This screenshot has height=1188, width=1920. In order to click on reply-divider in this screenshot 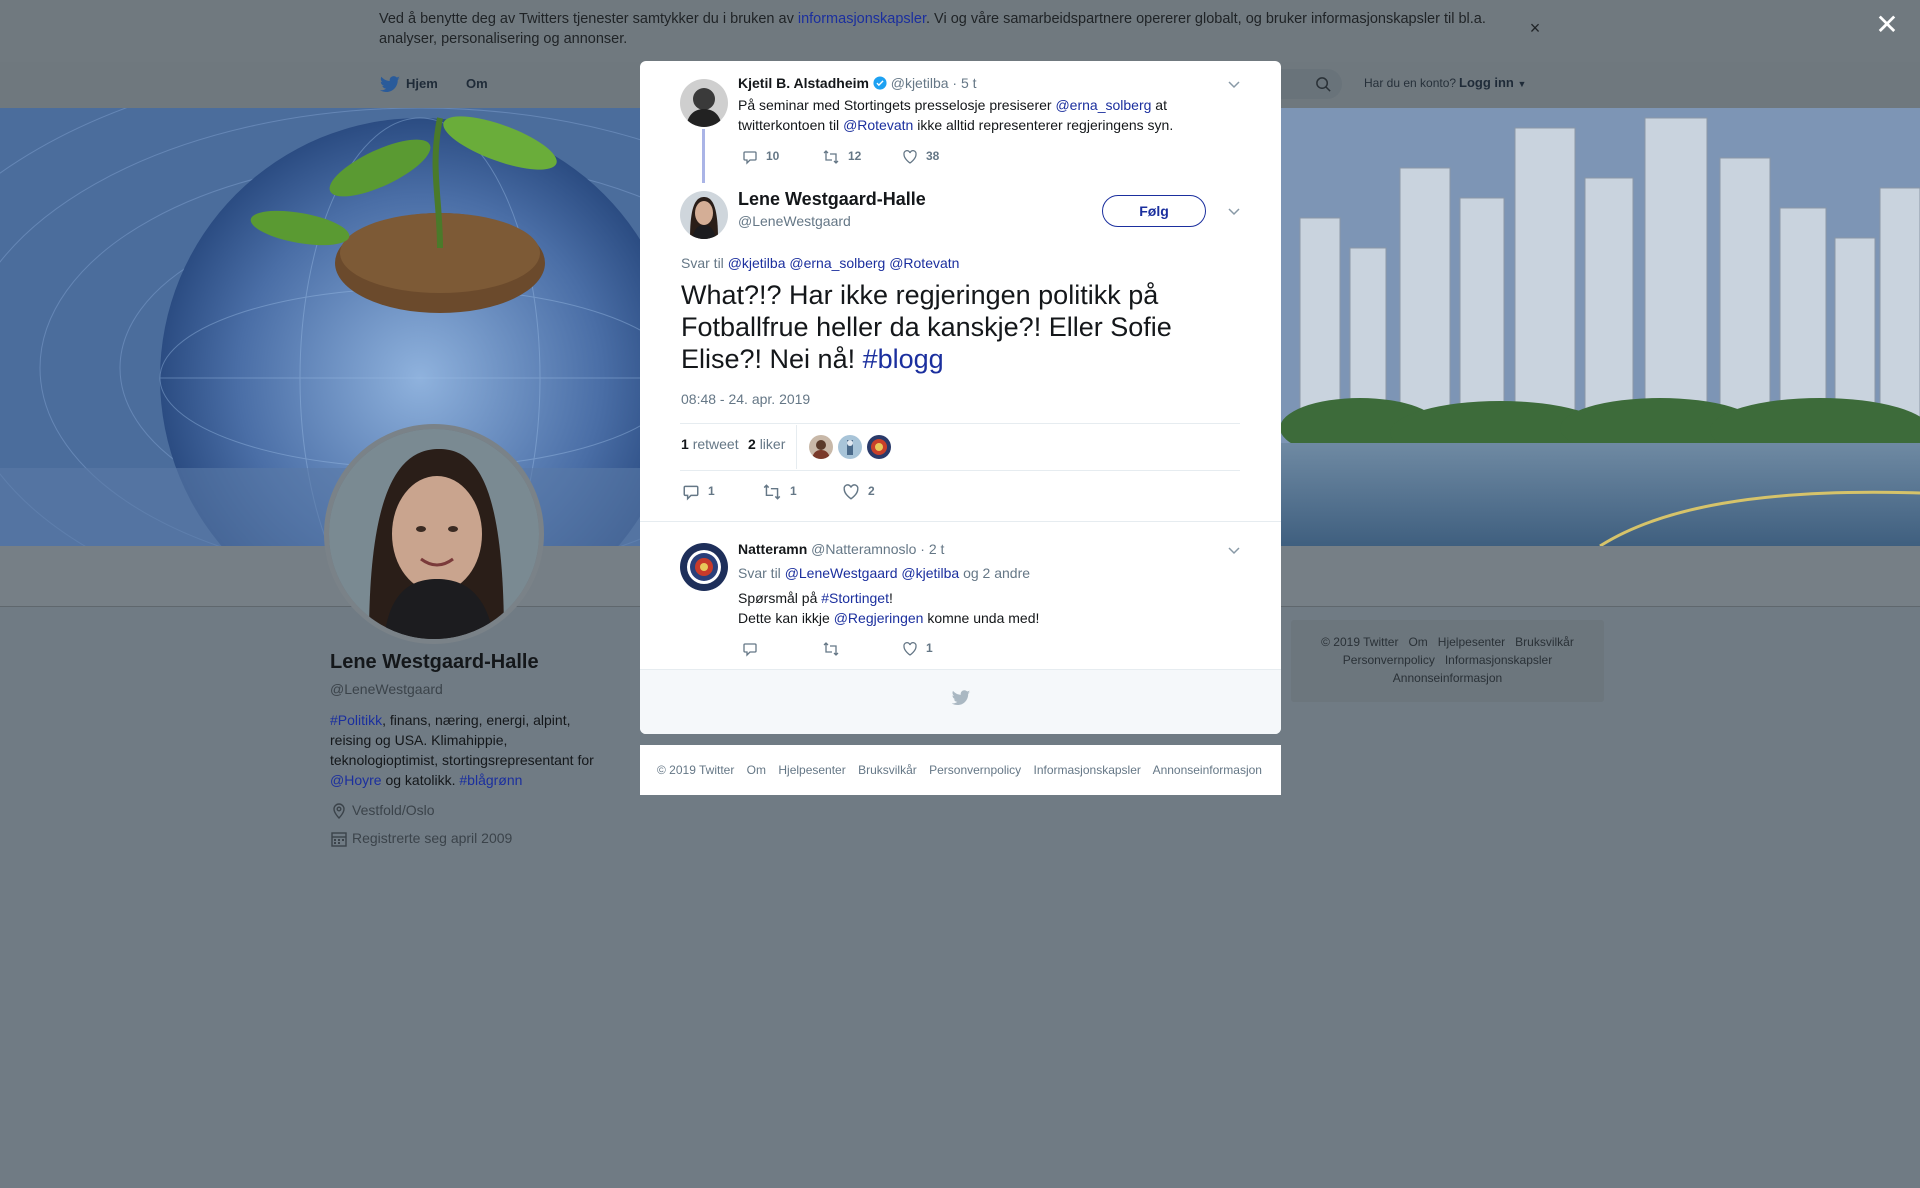, I will do `click(960, 521)`.